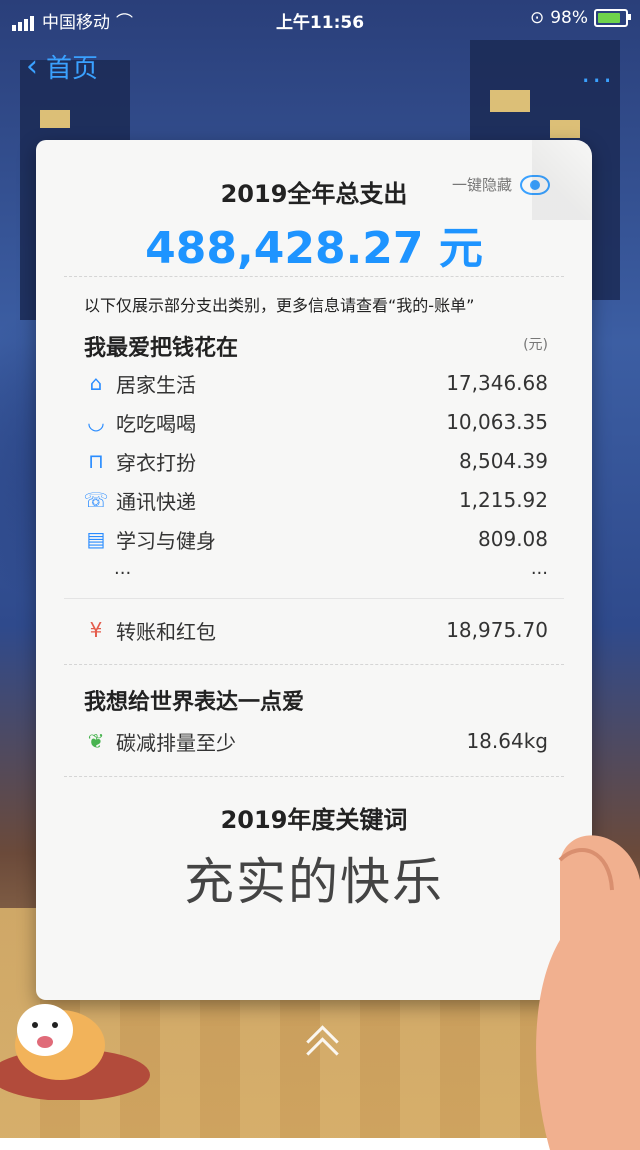 The width and height of the screenshot is (640, 1150). I want to click on battery-icon, so click(612, 18).